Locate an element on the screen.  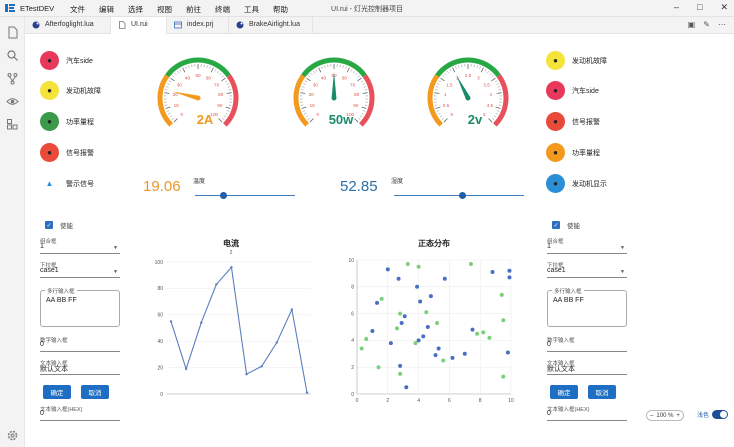
gauge-tick-label: 30 is located at coordinates (180, 84).